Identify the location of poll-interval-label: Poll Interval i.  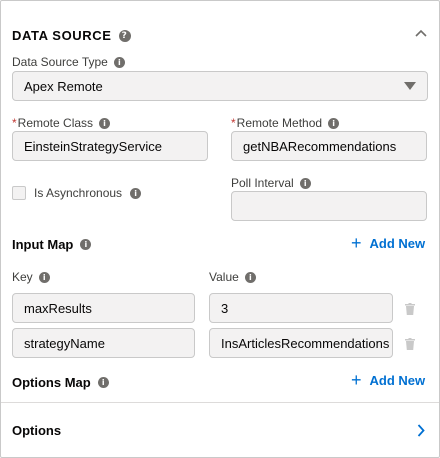
(271, 183).